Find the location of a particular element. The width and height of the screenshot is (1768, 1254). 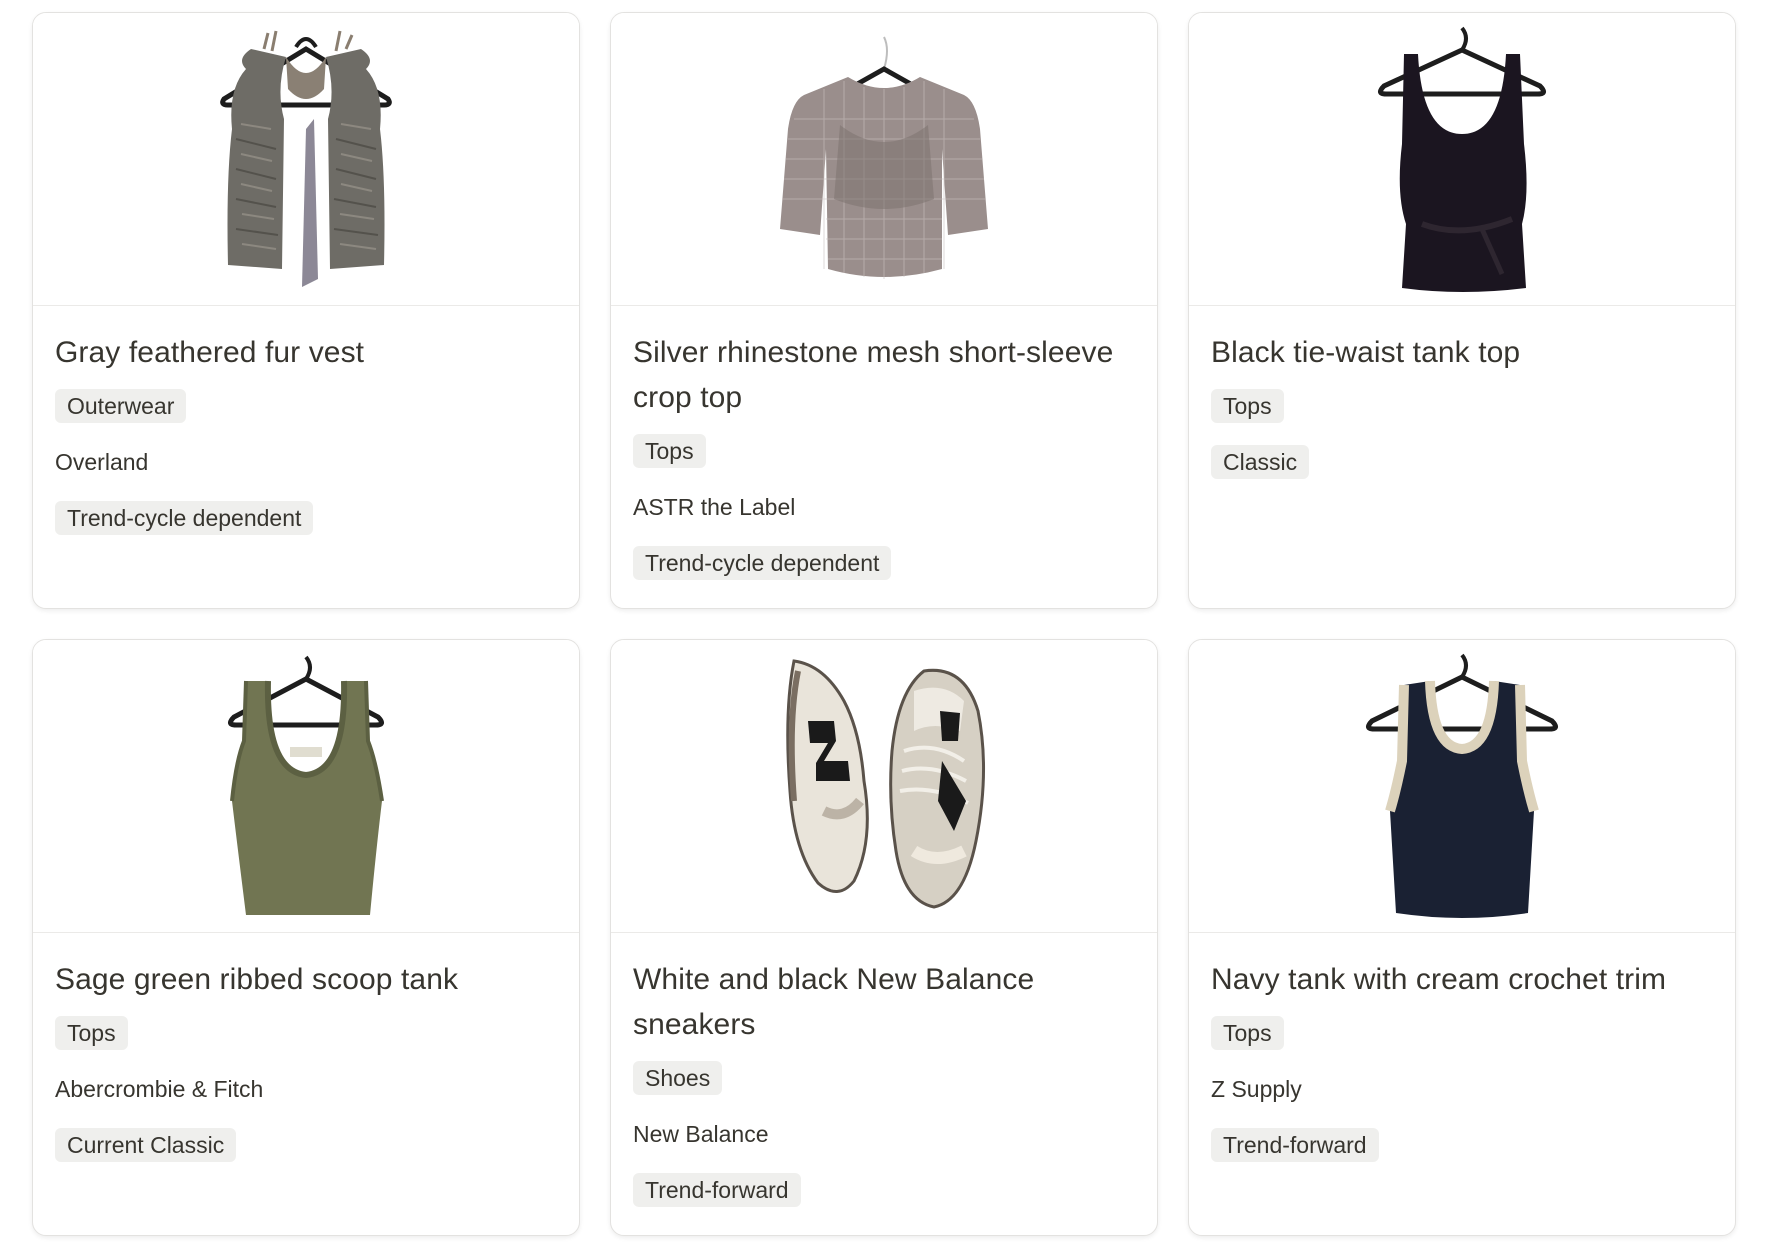

sneakers-image is located at coordinates (885, 784).